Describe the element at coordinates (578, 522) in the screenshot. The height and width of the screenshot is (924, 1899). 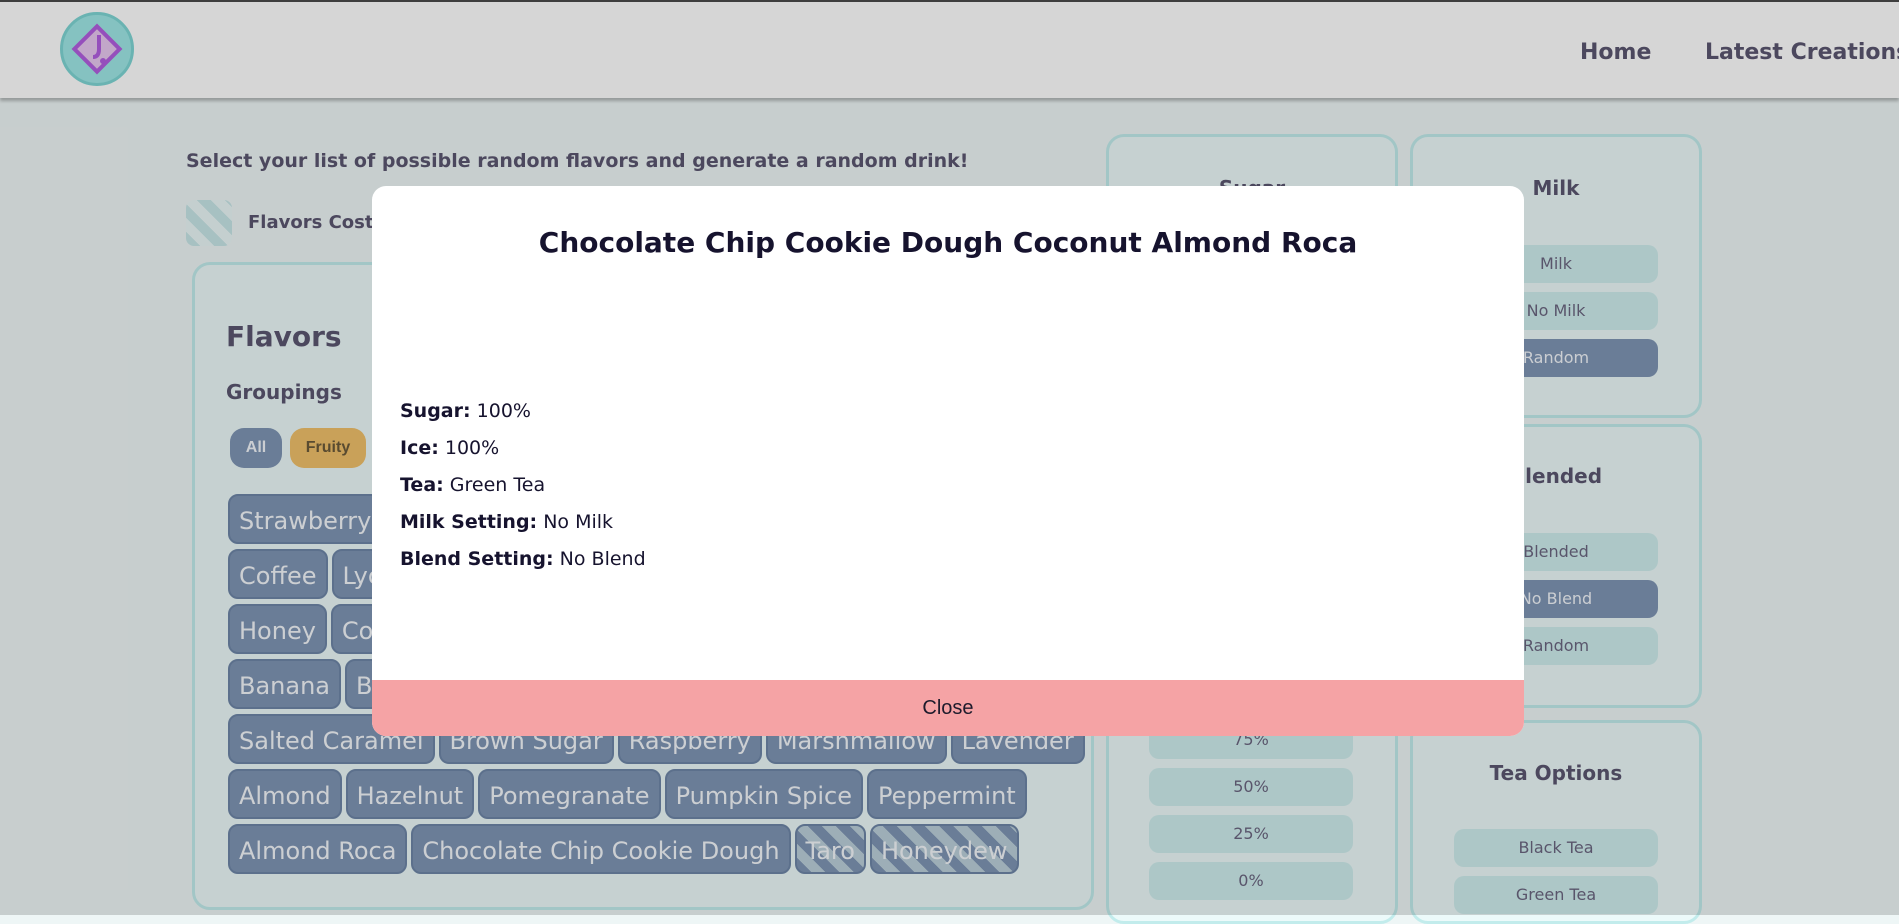
I see `detail-value: No Milk` at that location.